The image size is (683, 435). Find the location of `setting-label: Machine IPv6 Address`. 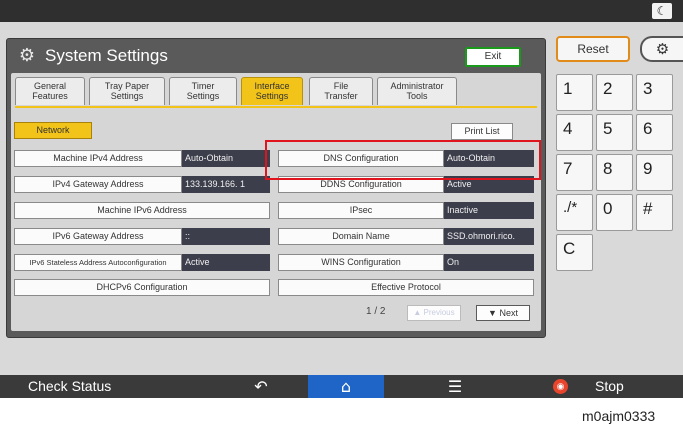

setting-label: Machine IPv6 Address is located at coordinates (142, 210).